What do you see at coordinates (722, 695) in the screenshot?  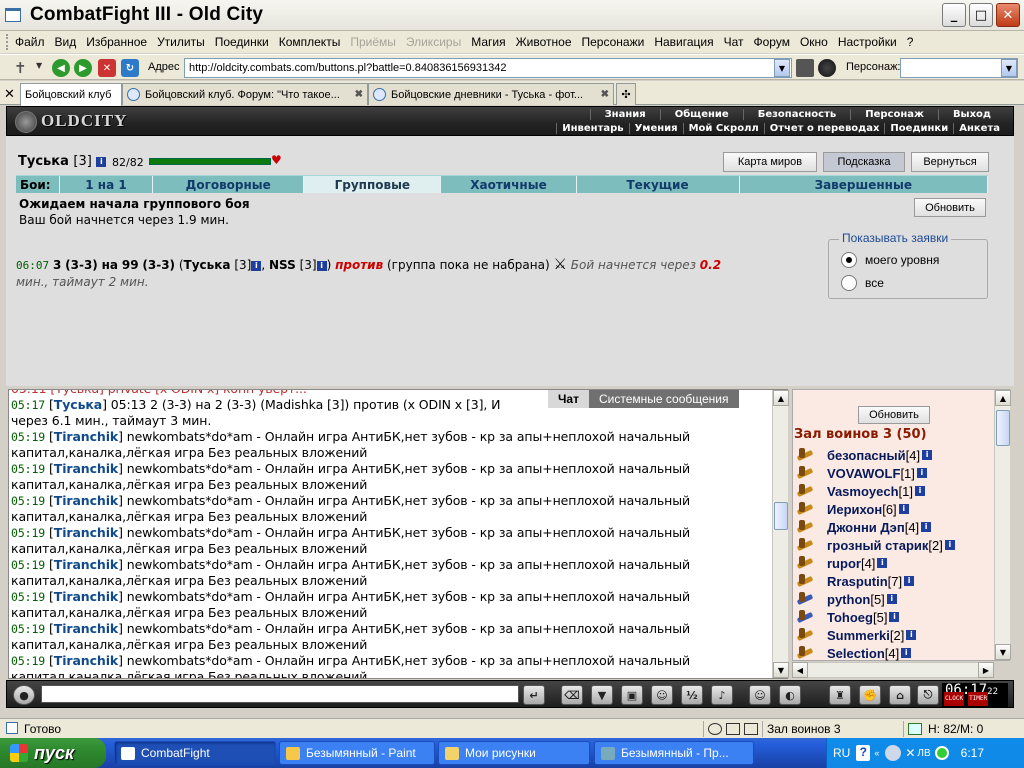 I see `sound-icon: ♪` at bounding box center [722, 695].